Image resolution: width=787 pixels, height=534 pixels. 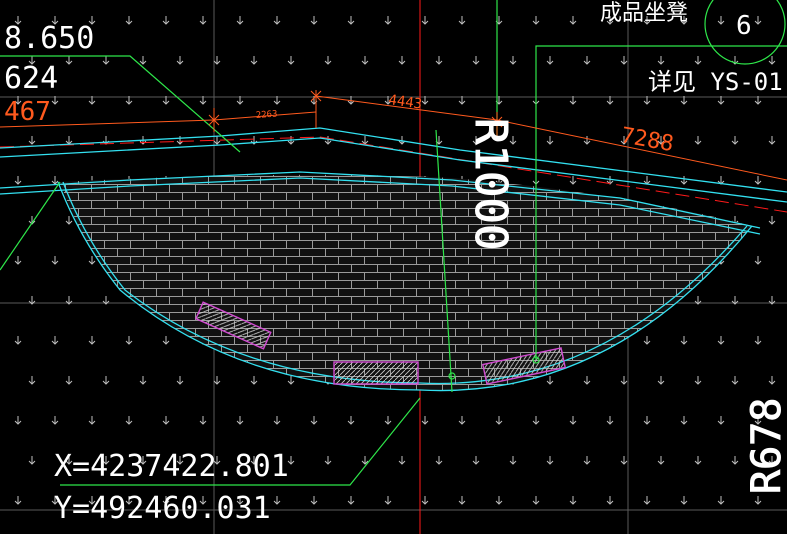 What do you see at coordinates (744, 26) in the screenshot?
I see `callout-number: 6` at bounding box center [744, 26].